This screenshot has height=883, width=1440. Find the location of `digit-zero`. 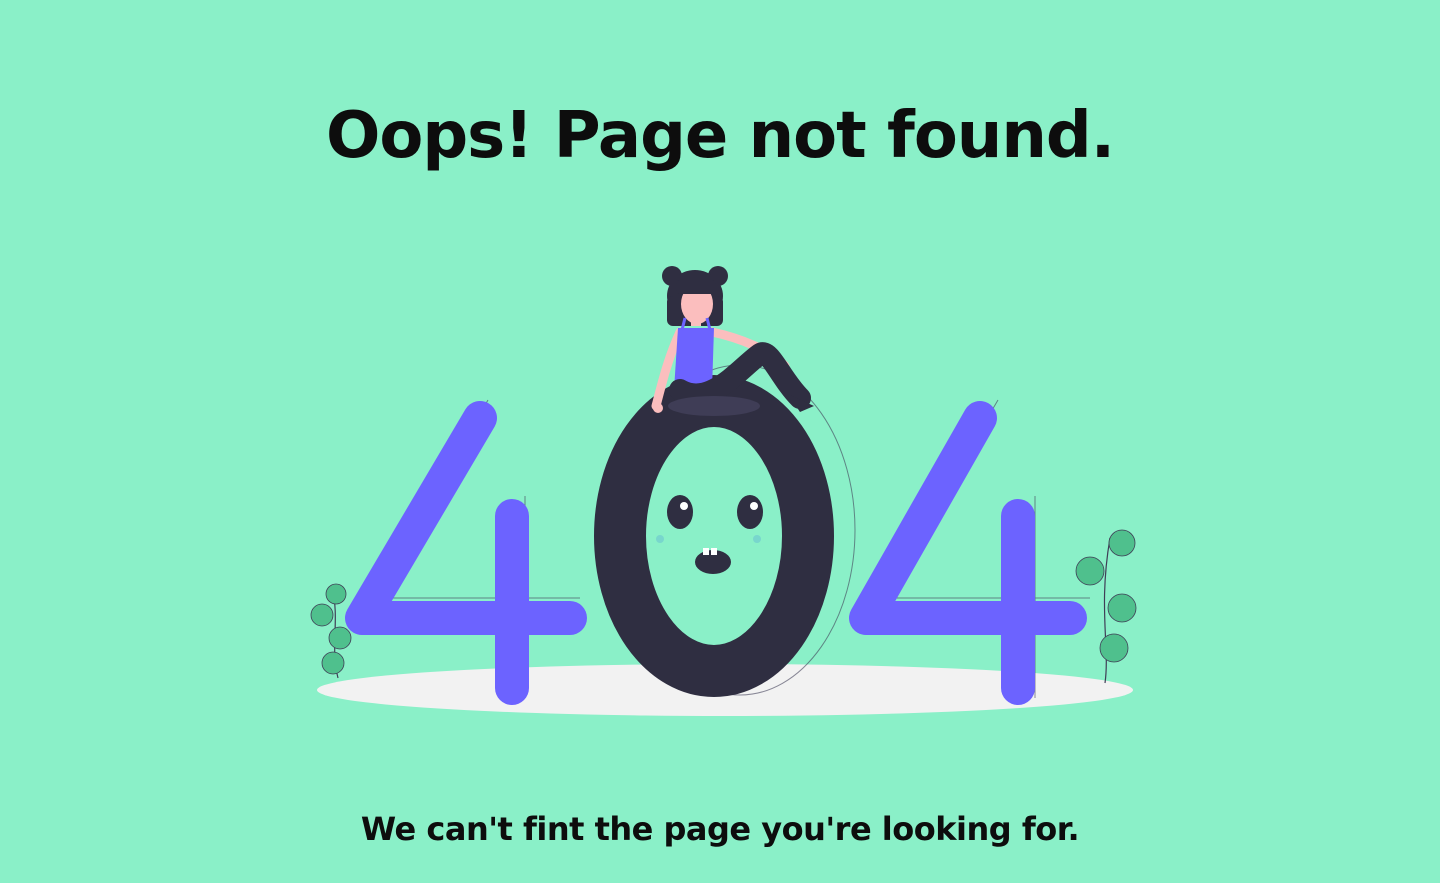

digit-zero is located at coordinates (714, 536).